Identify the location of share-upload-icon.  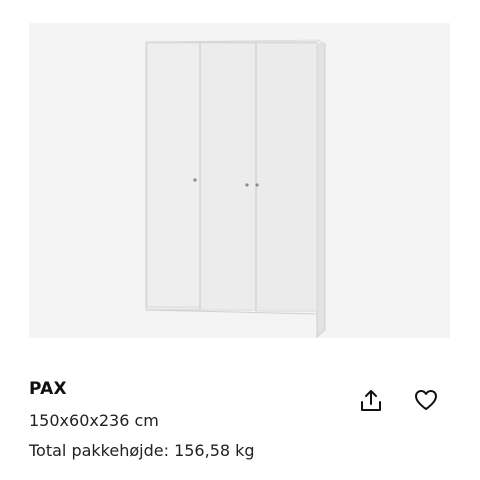
(371, 400).